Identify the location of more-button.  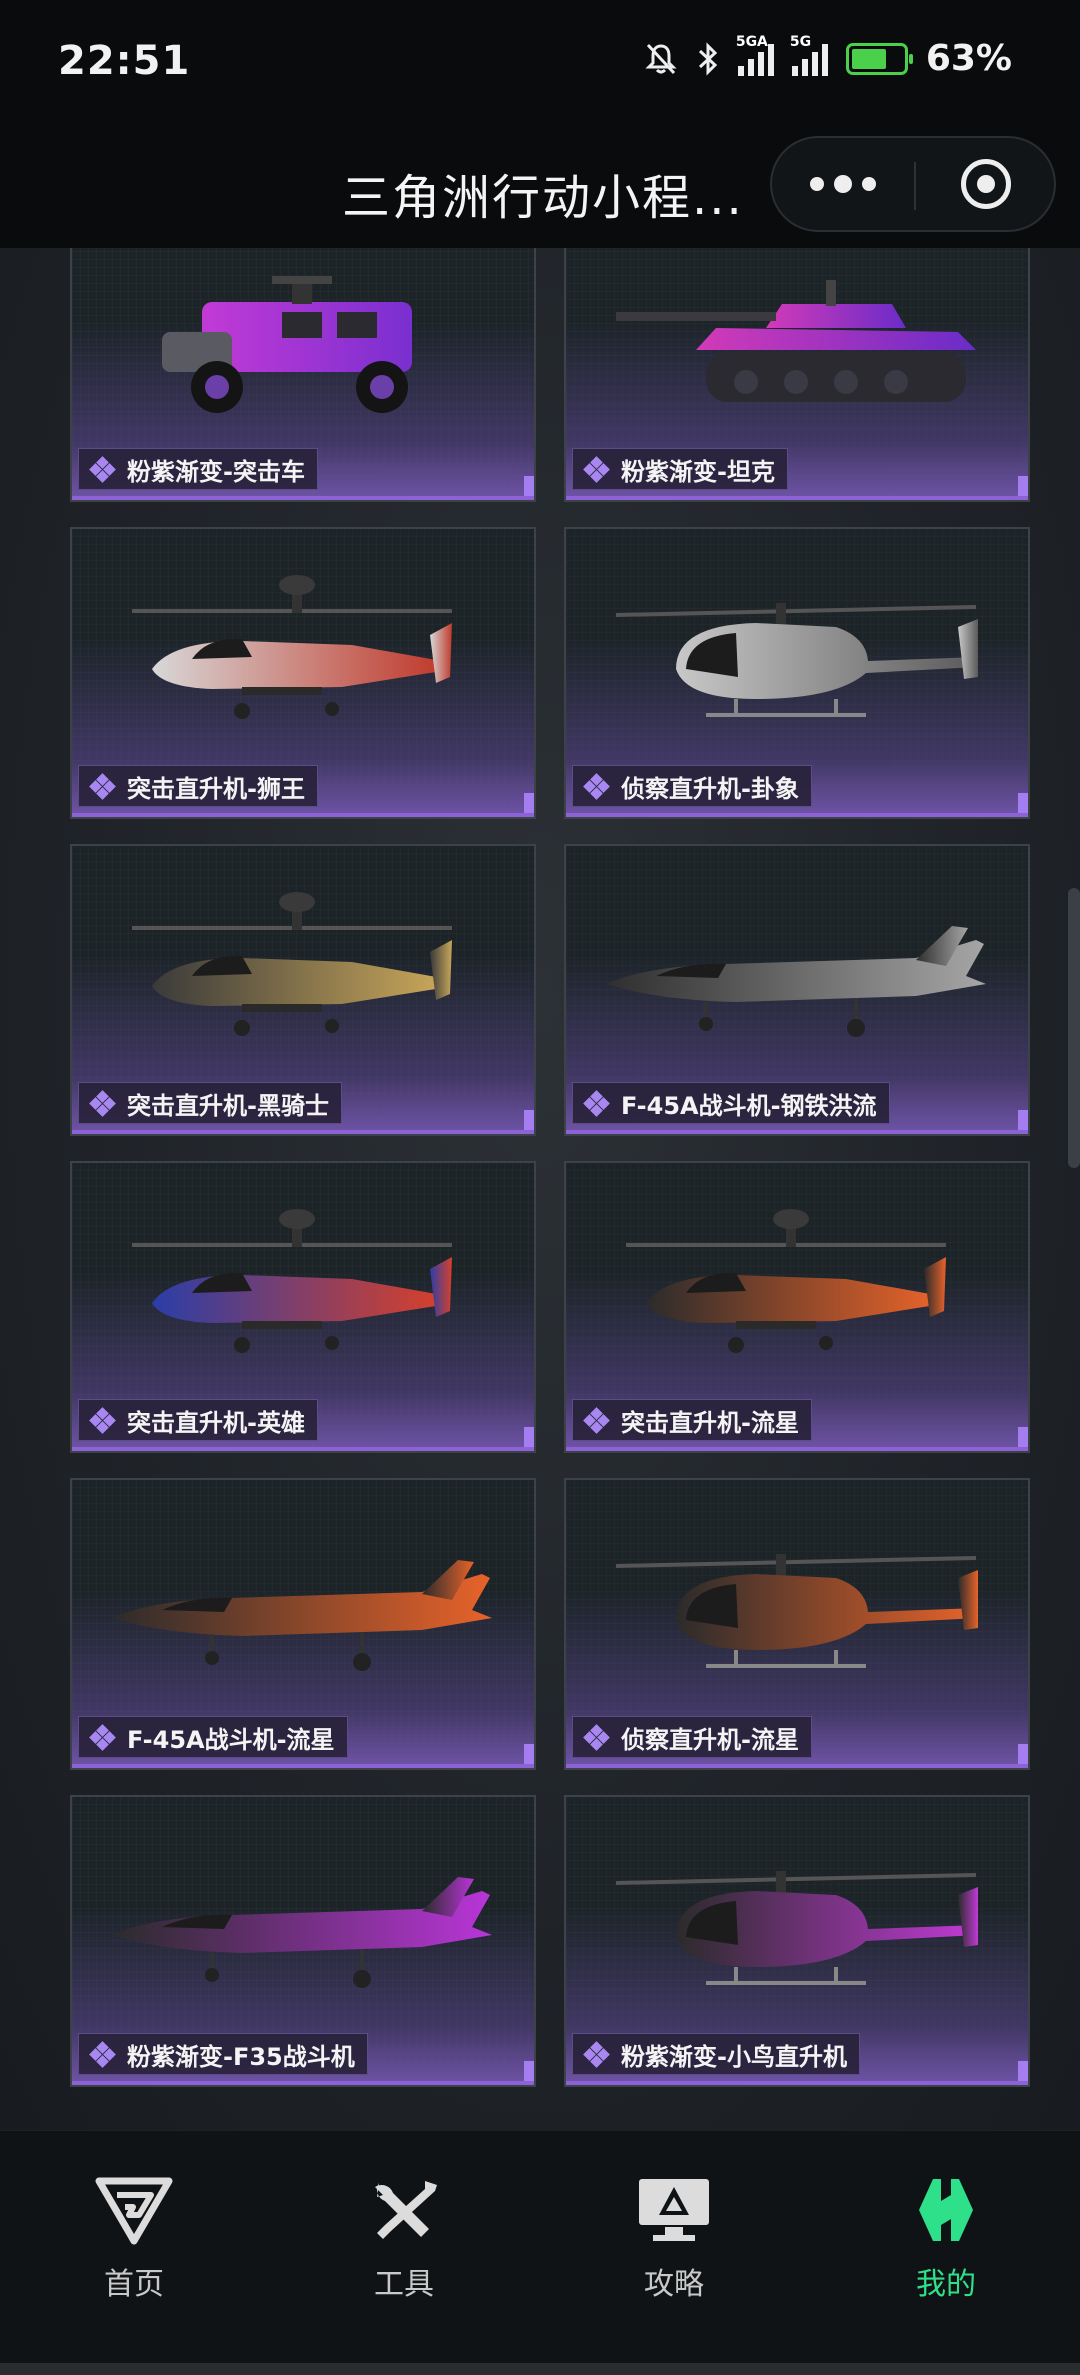
(843, 184).